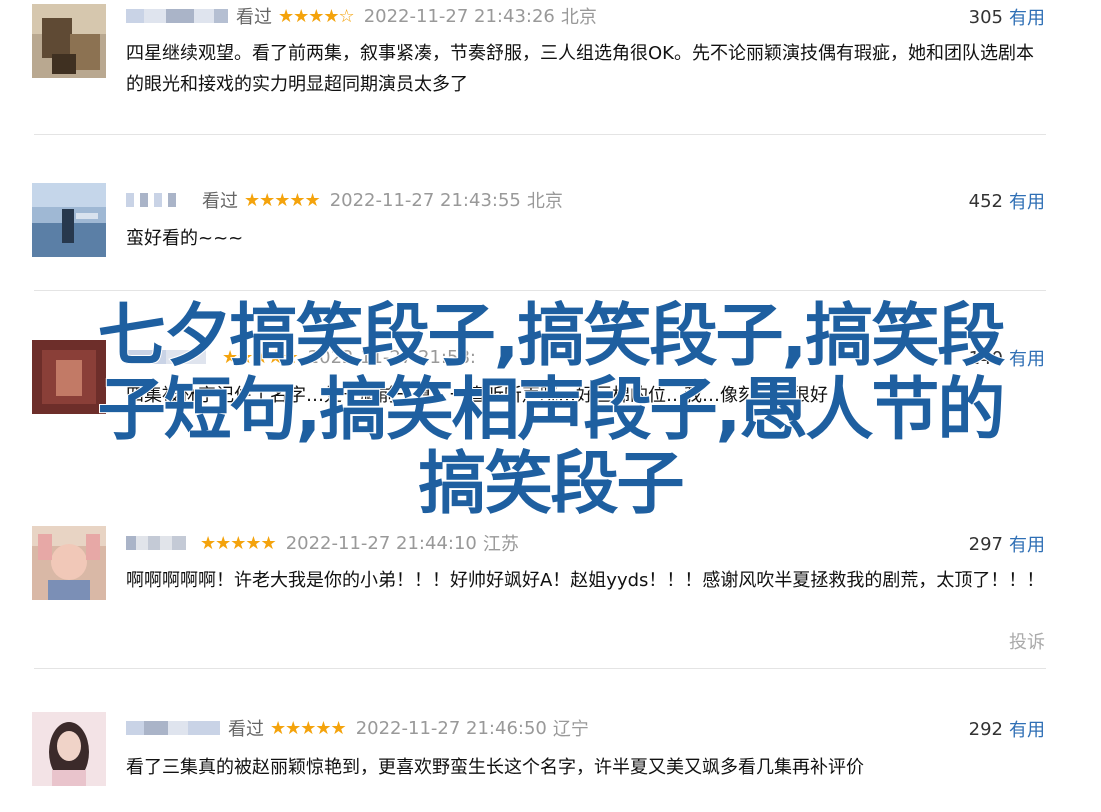  I want to click on review-time: 2022-11-27 21:46:50, so click(451, 728).